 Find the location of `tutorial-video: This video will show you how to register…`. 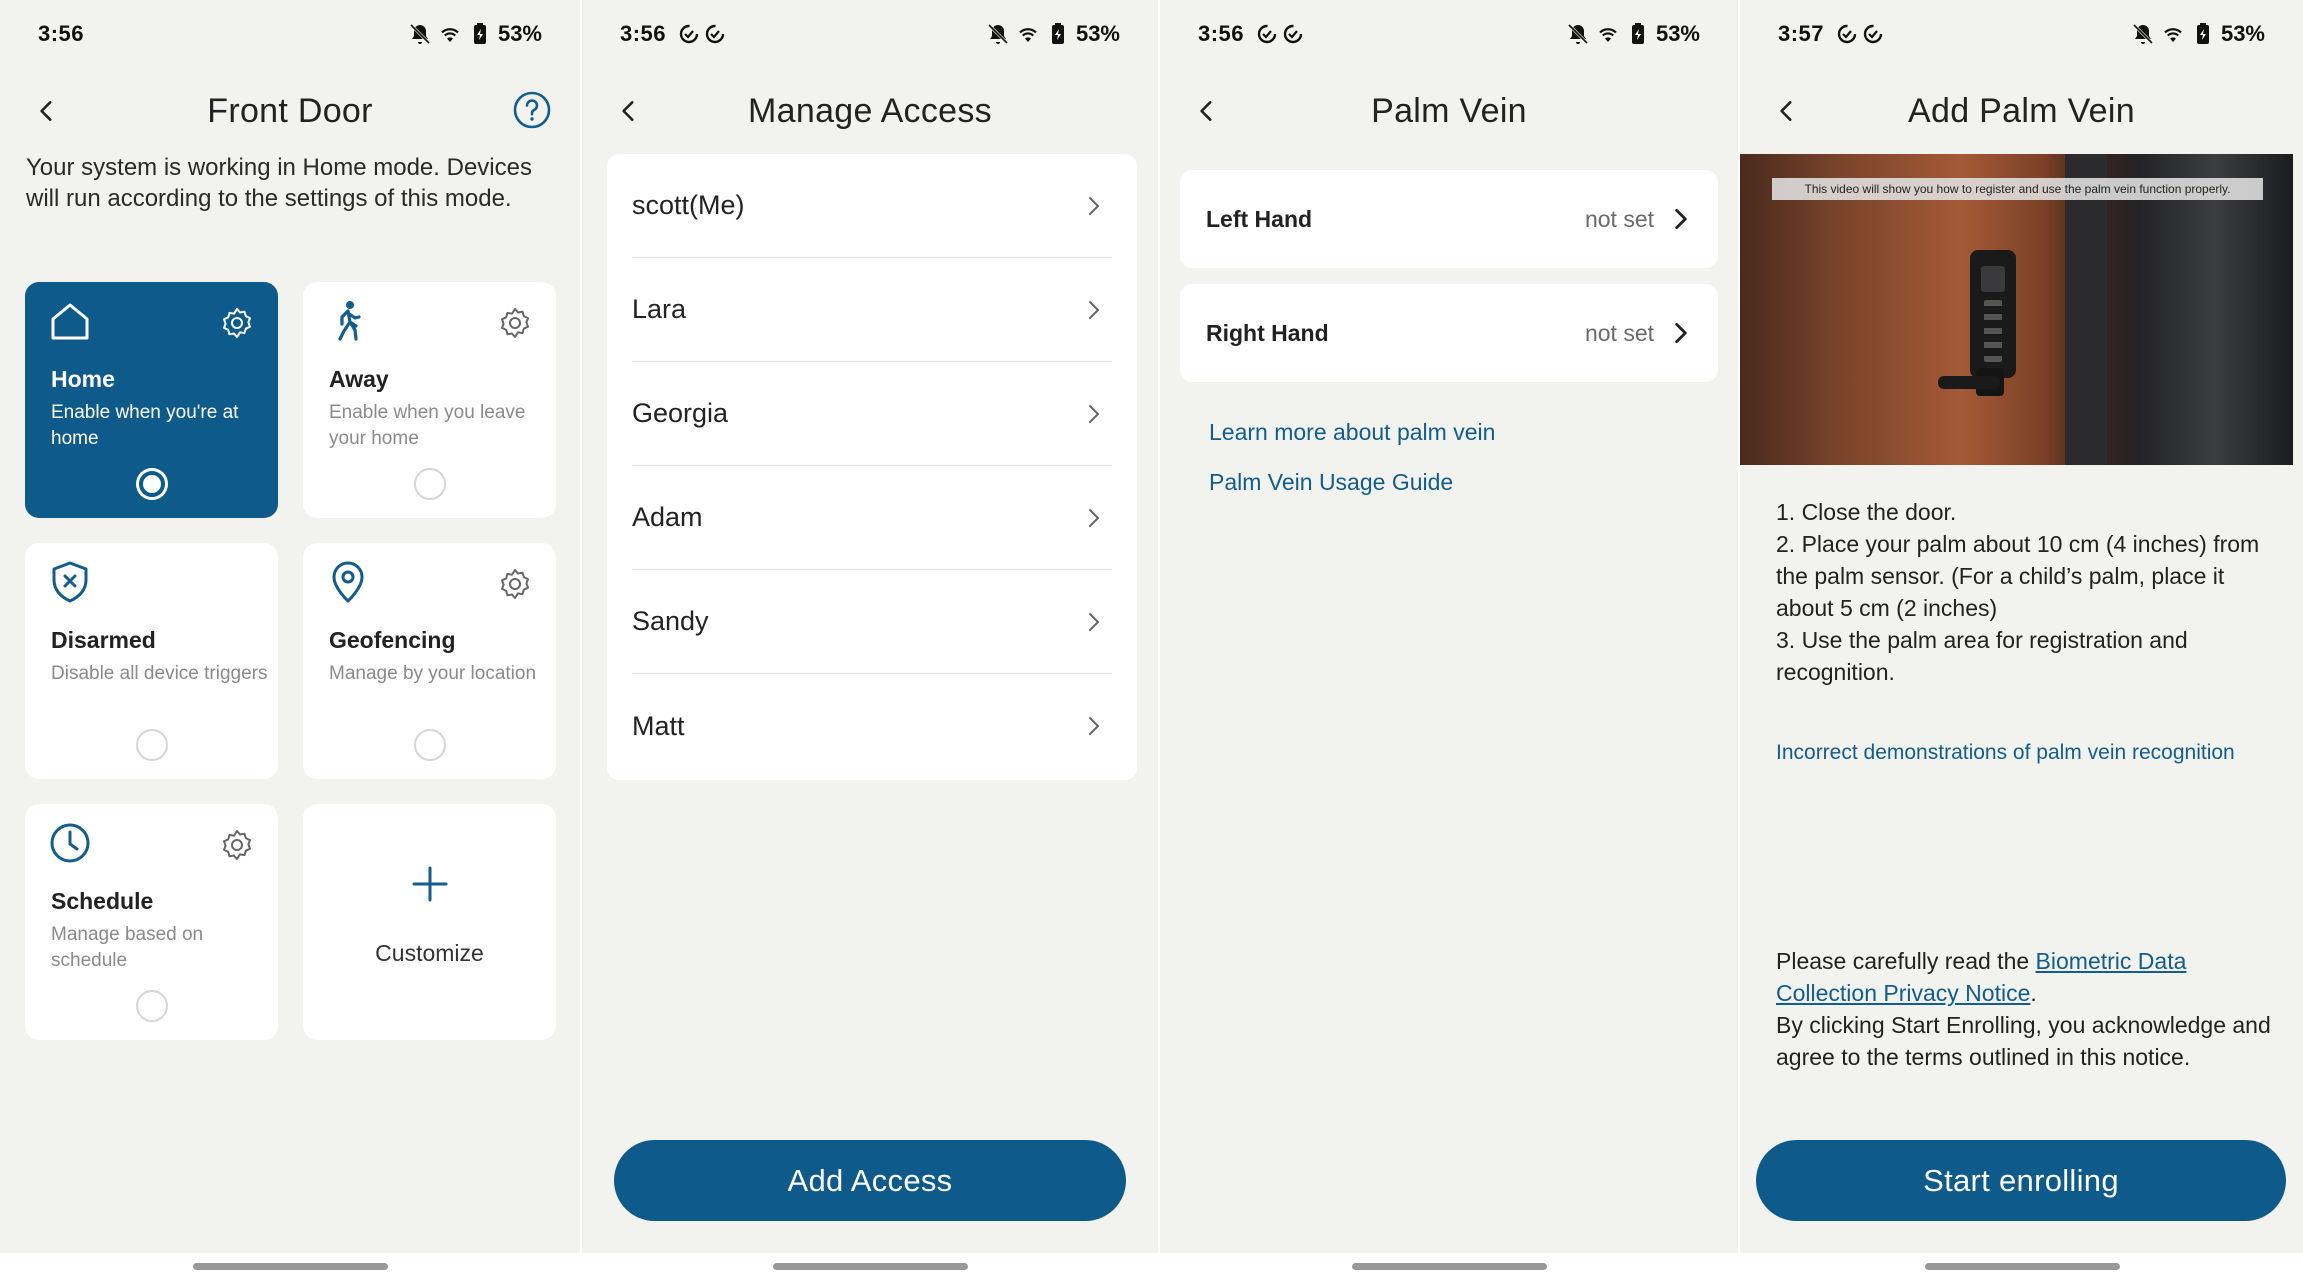

tutorial-video: This video will show you how to register… is located at coordinates (2016, 309).